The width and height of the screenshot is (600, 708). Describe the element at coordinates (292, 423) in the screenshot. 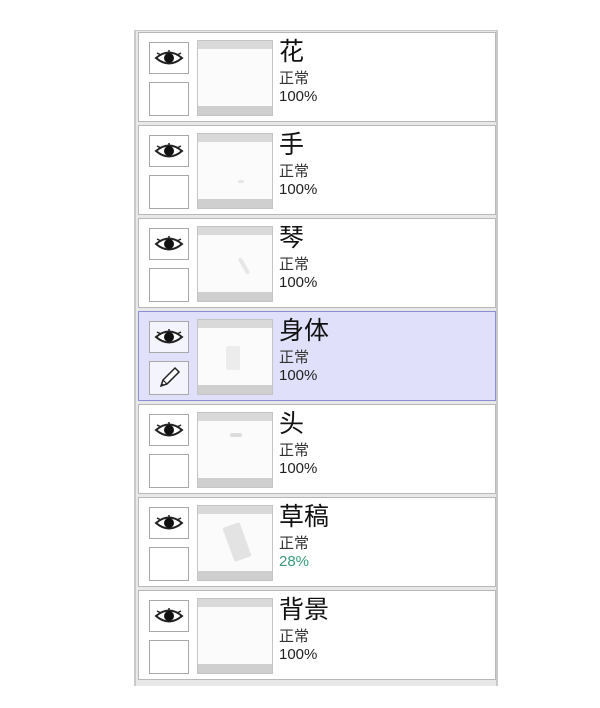

I see `layer-name: 头` at that location.